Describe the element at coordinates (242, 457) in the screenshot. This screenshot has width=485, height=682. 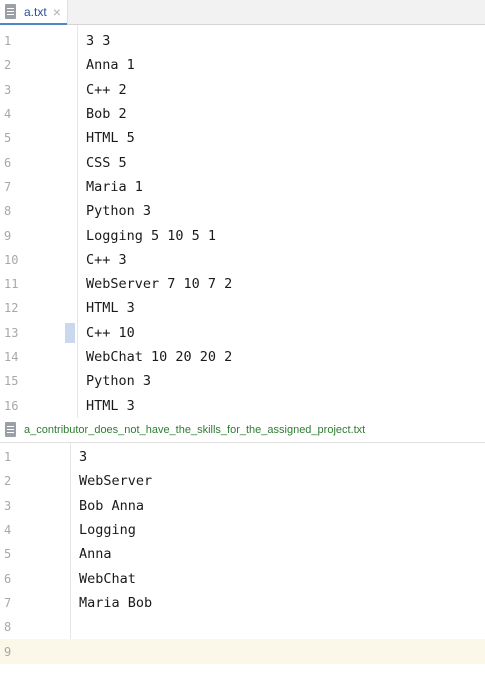
I see `code-line: 13` at that location.